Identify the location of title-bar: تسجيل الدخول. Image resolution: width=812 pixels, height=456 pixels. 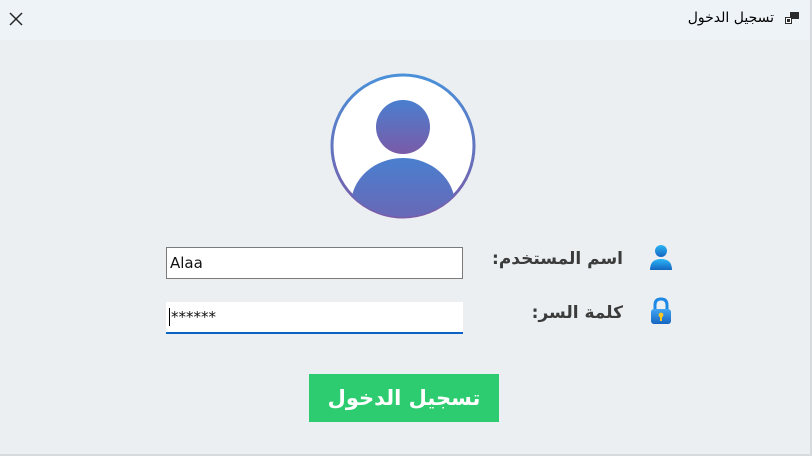
(405, 20).